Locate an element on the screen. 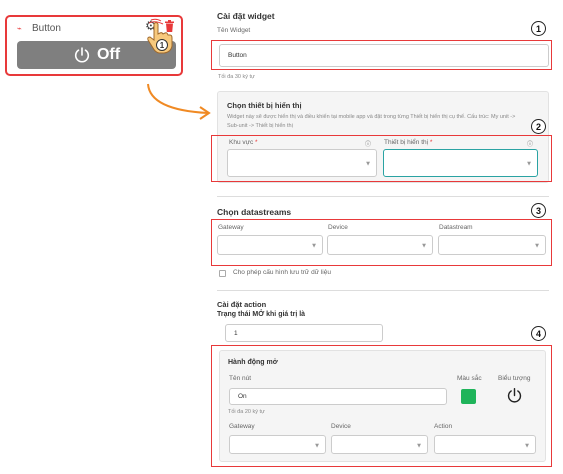 This screenshot has width=563, height=474. widget-settings-title: Cài đặt widget is located at coordinates (246, 16).